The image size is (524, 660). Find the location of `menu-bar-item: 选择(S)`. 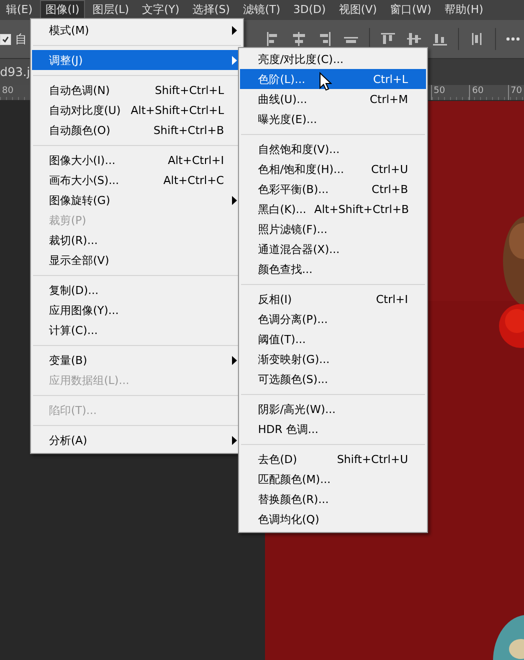

menu-bar-item: 选择(S) is located at coordinates (211, 10).